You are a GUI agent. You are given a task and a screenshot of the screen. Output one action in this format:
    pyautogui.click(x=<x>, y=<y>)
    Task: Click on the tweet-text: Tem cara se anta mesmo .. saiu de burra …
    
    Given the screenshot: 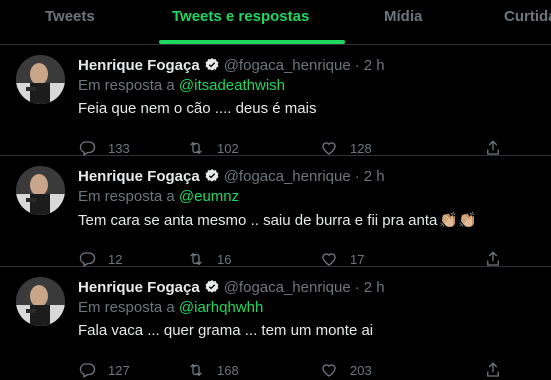 What is the action you would take?
    pyautogui.click(x=277, y=220)
    